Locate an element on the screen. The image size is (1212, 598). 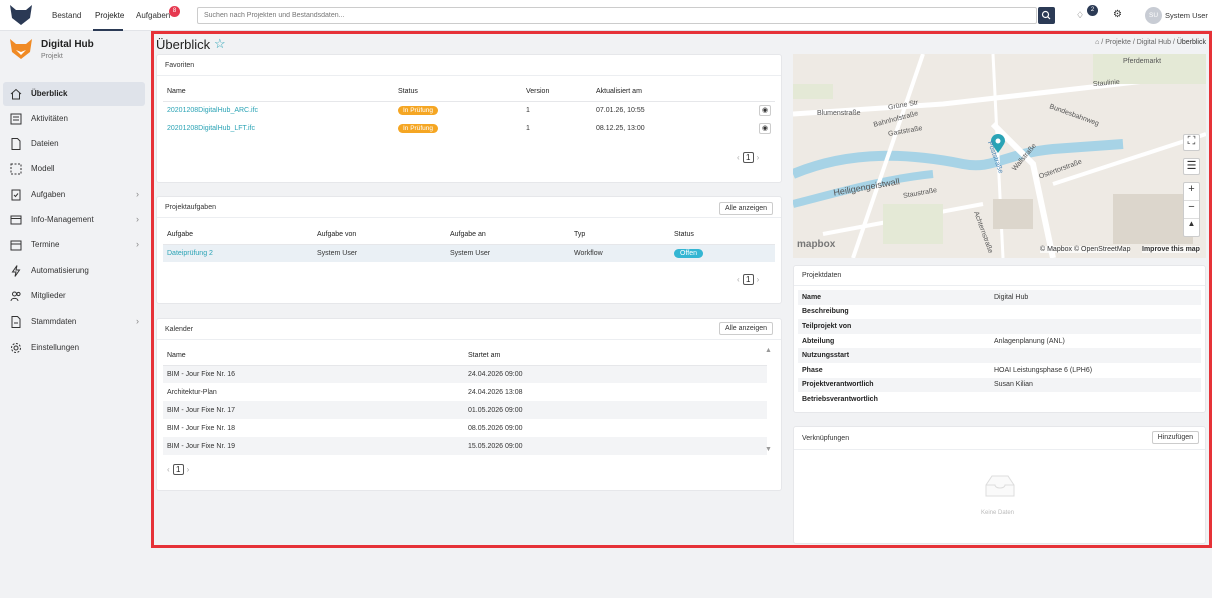
card-title: Kalender is located at coordinates (179, 329).